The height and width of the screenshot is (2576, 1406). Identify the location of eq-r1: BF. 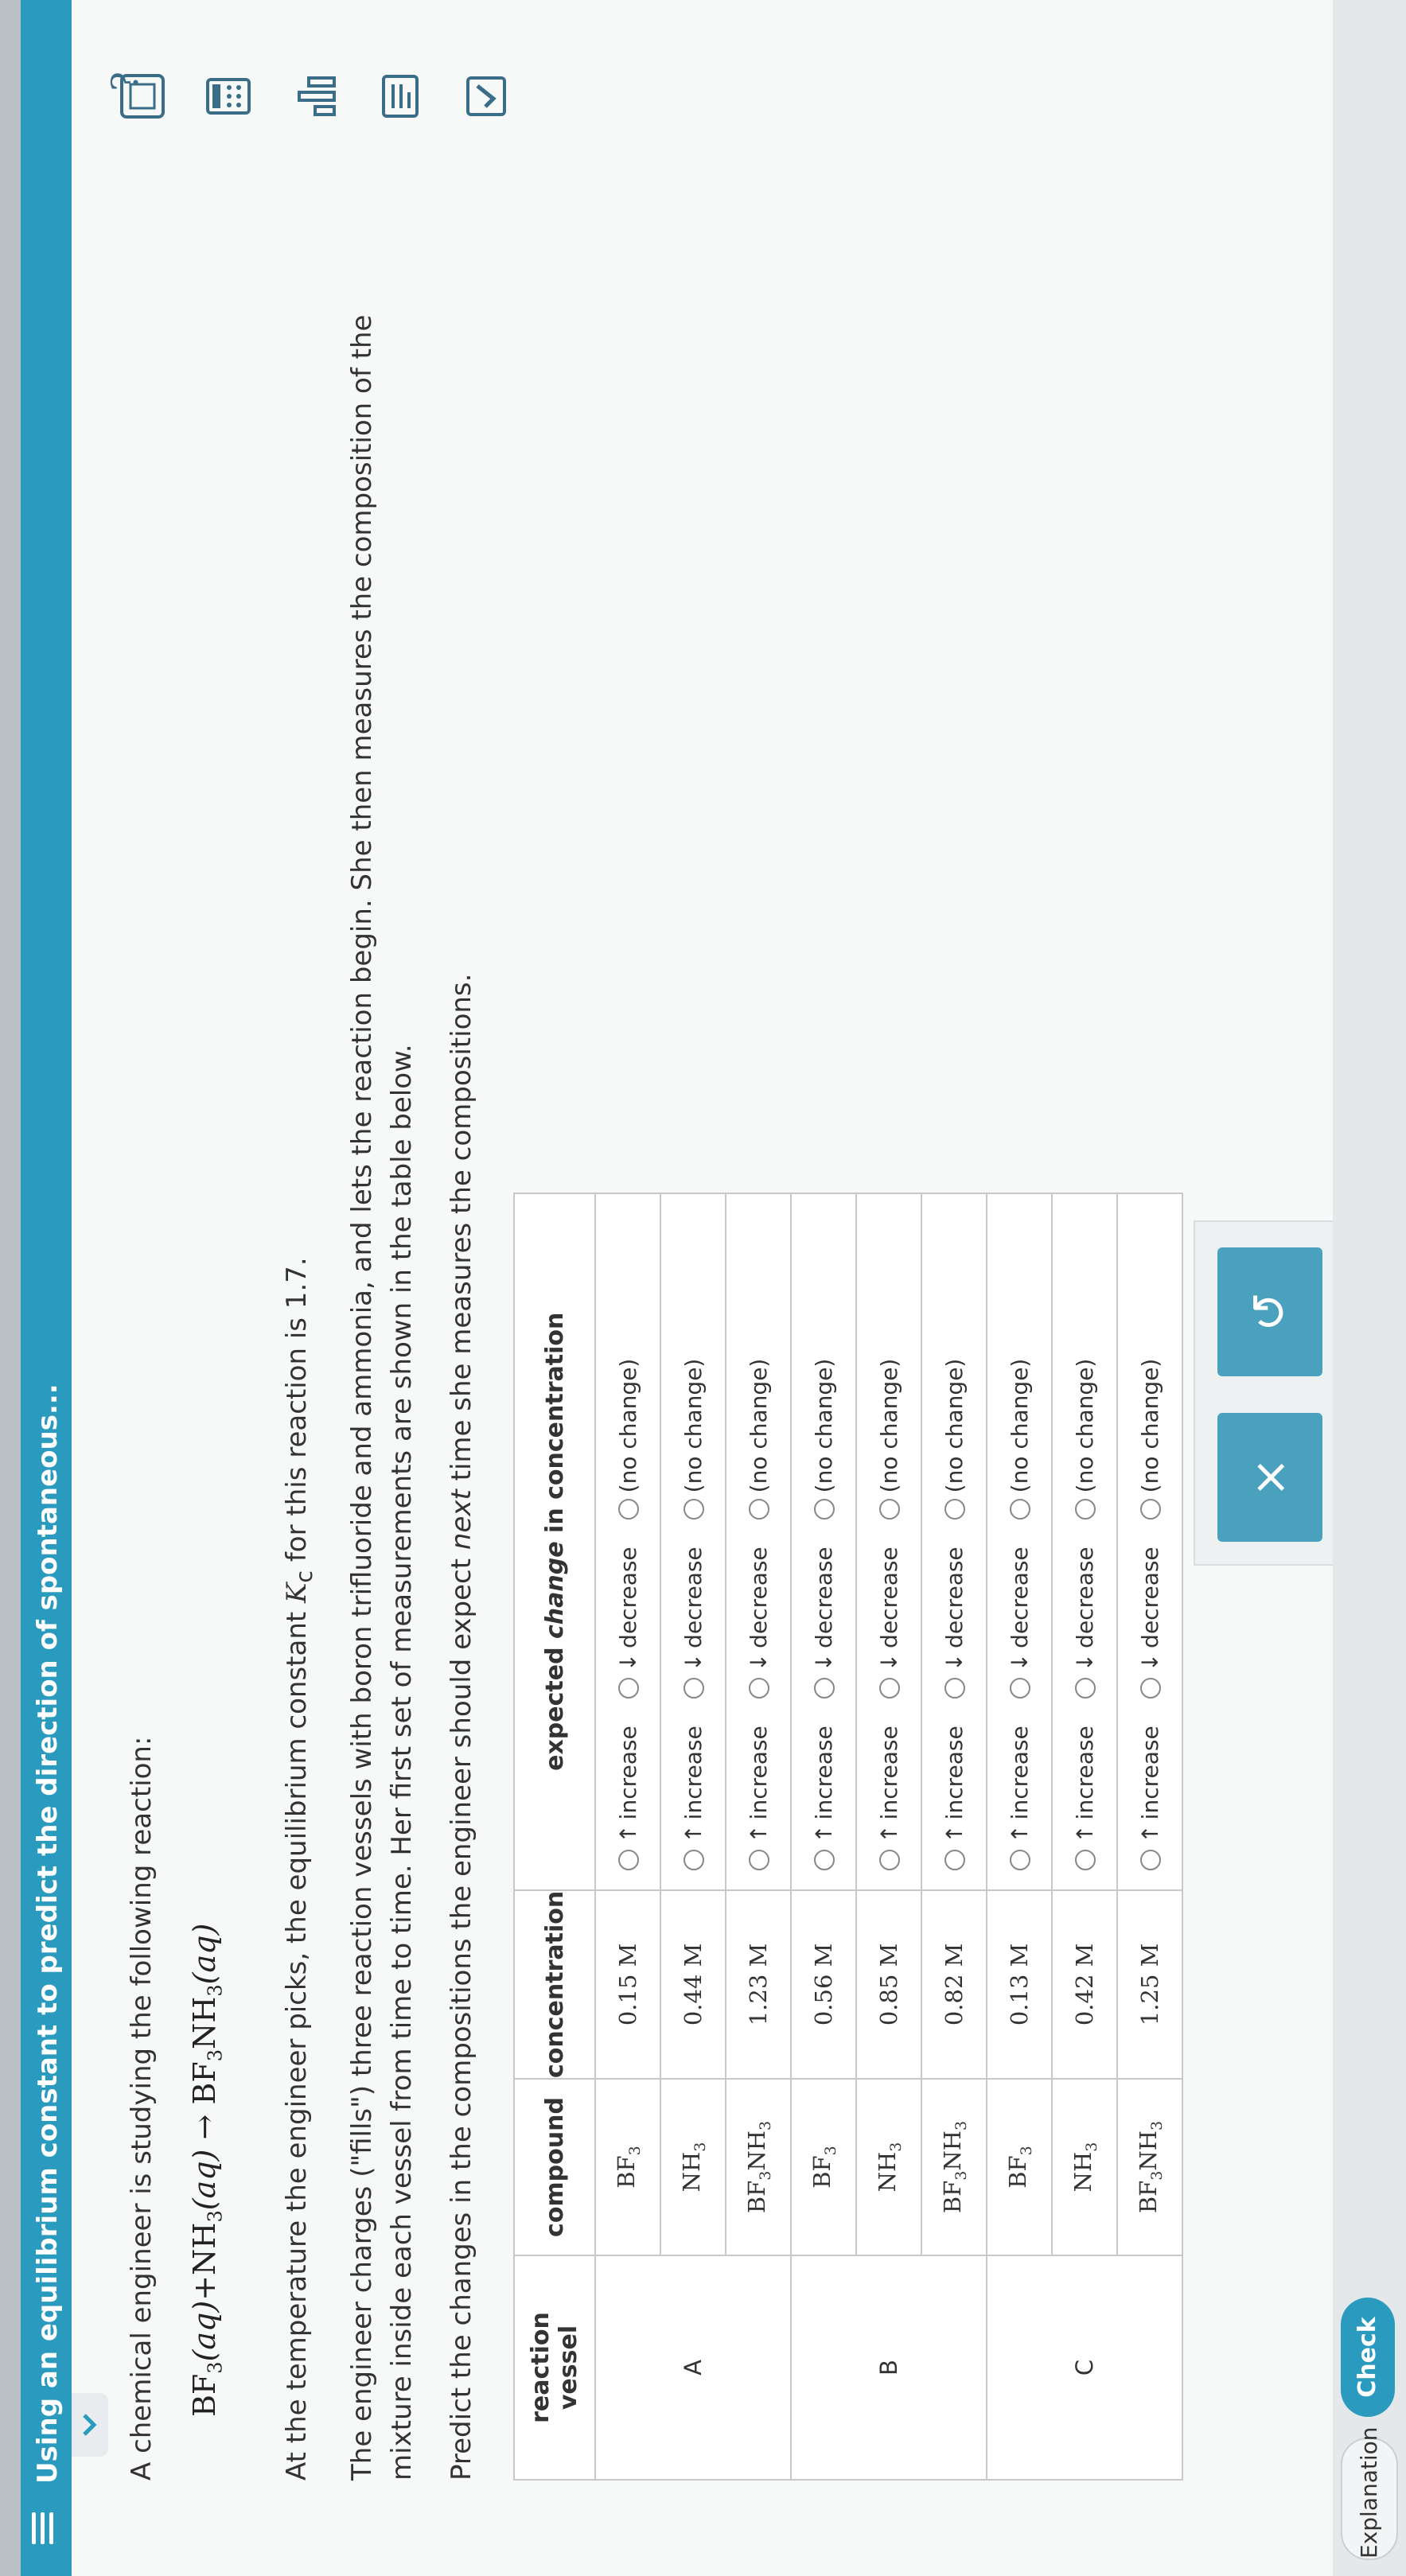
(204, 2395).